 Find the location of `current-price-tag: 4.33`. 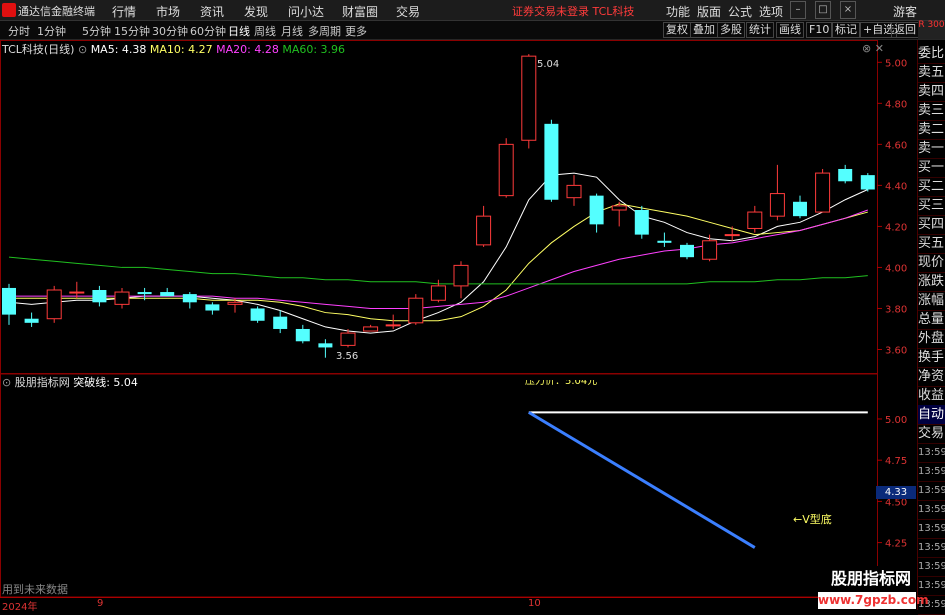

current-price-tag: 4.33 is located at coordinates (896, 492).